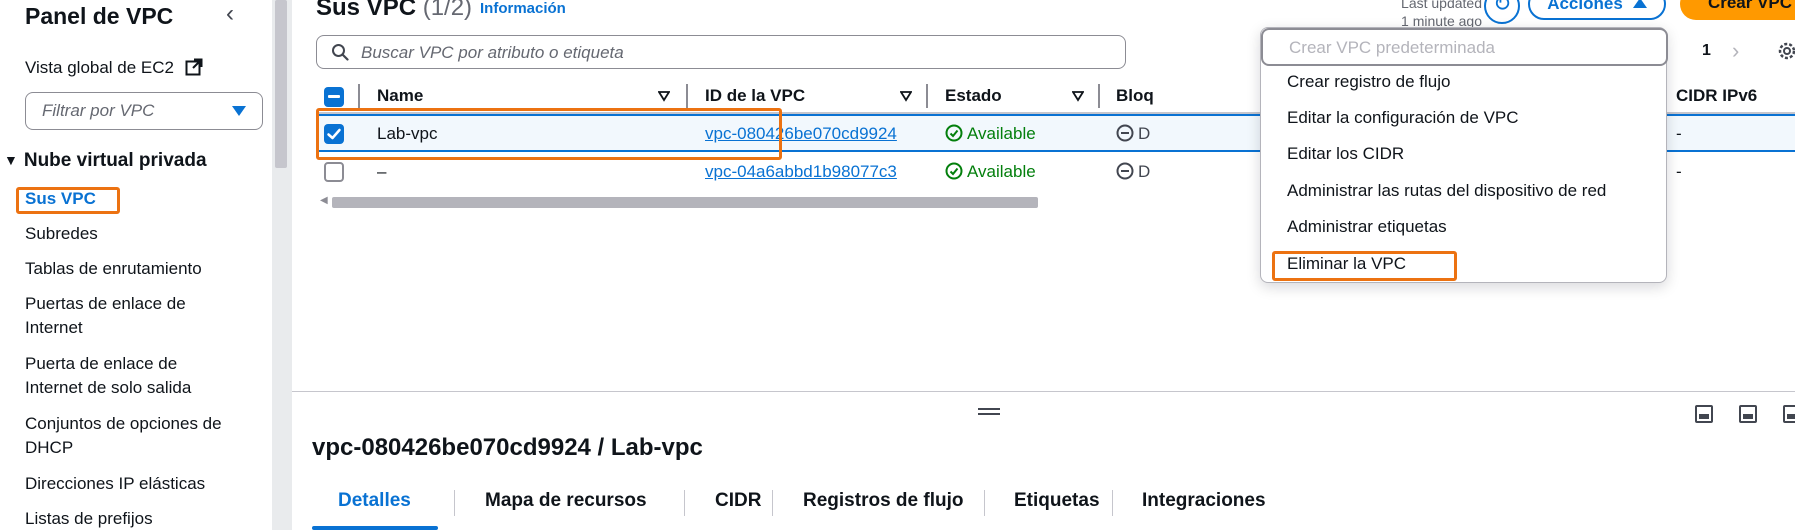 The width and height of the screenshot is (1795, 530). Describe the element at coordinates (366, 10) in the screenshot. I see `page-title-text: Sus VPC` at that location.